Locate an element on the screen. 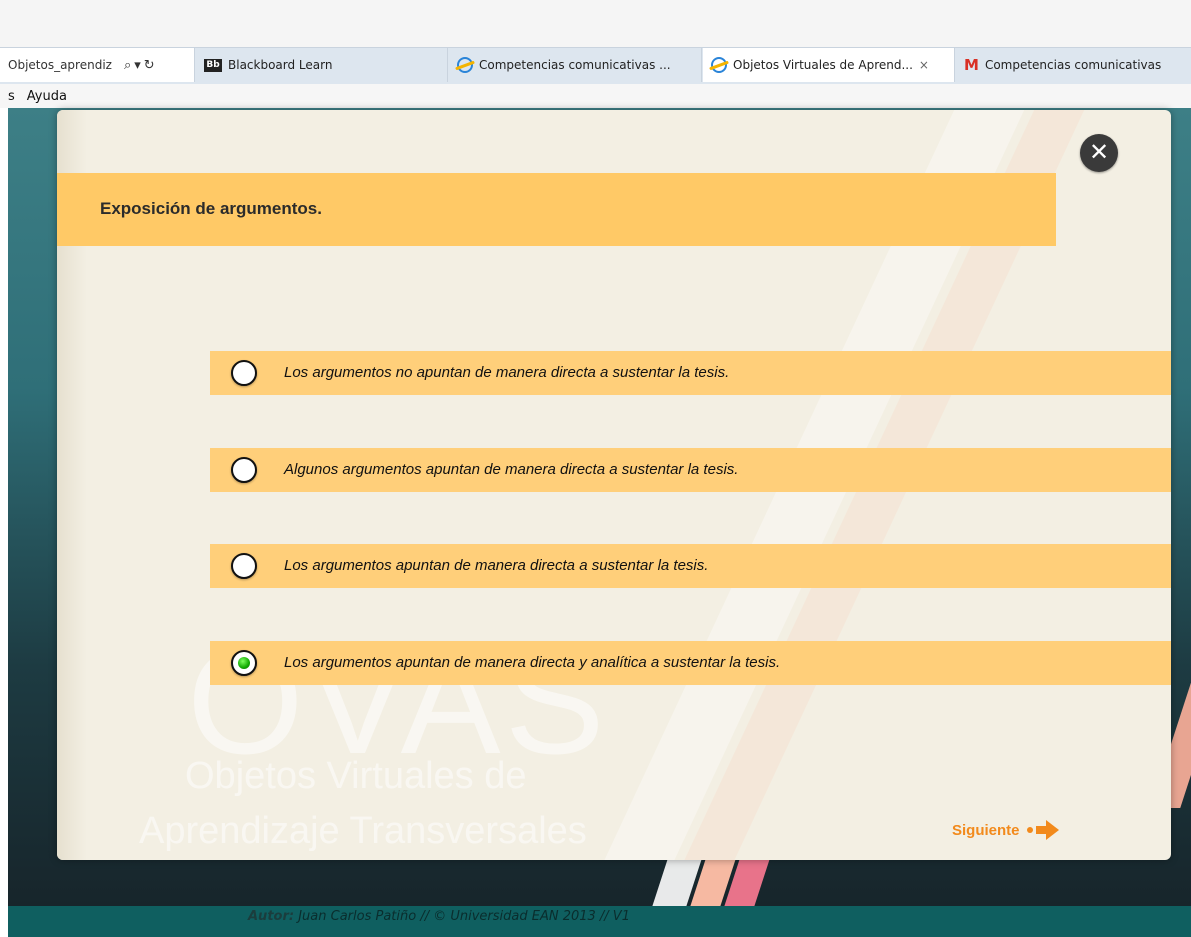 Image resolution: width=1191 pixels, height=937 pixels. tab-label: Competencias comunicativas is located at coordinates (1073, 65).